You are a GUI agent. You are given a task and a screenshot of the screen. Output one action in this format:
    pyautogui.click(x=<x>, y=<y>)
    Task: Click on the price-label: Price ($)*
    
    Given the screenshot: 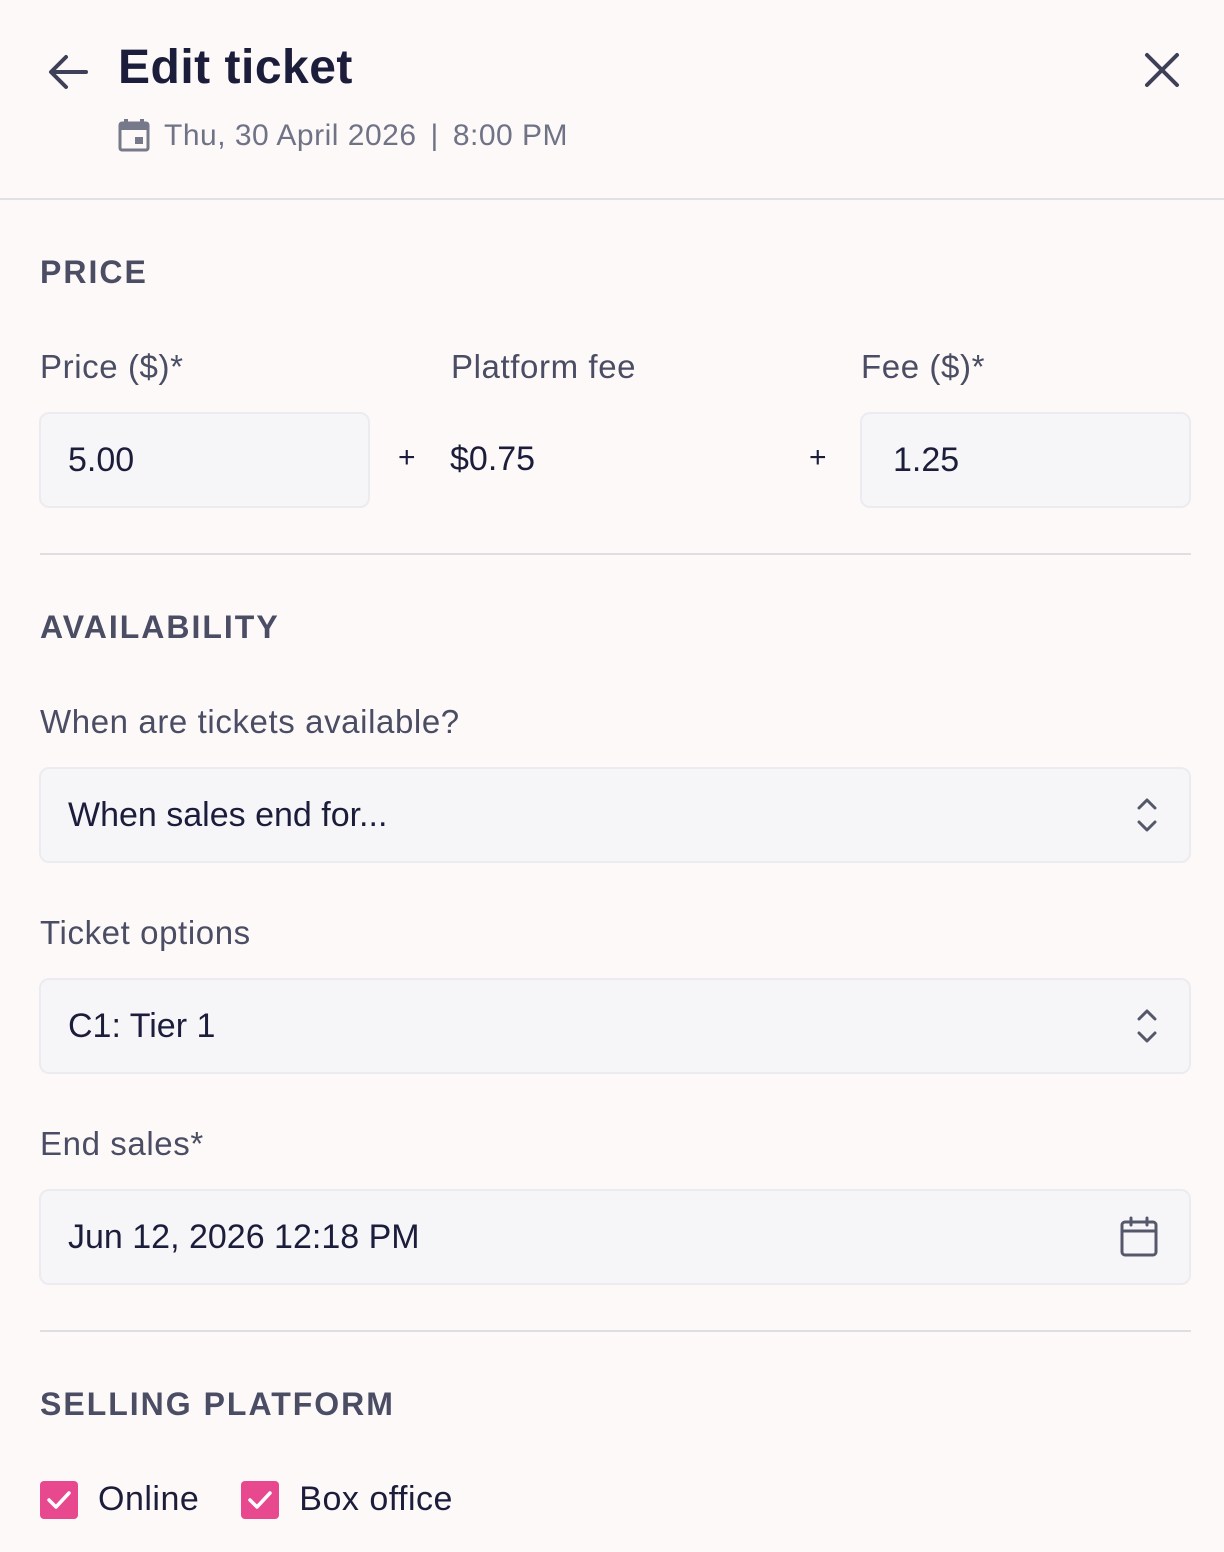 What is the action you would take?
    pyautogui.click(x=112, y=366)
    